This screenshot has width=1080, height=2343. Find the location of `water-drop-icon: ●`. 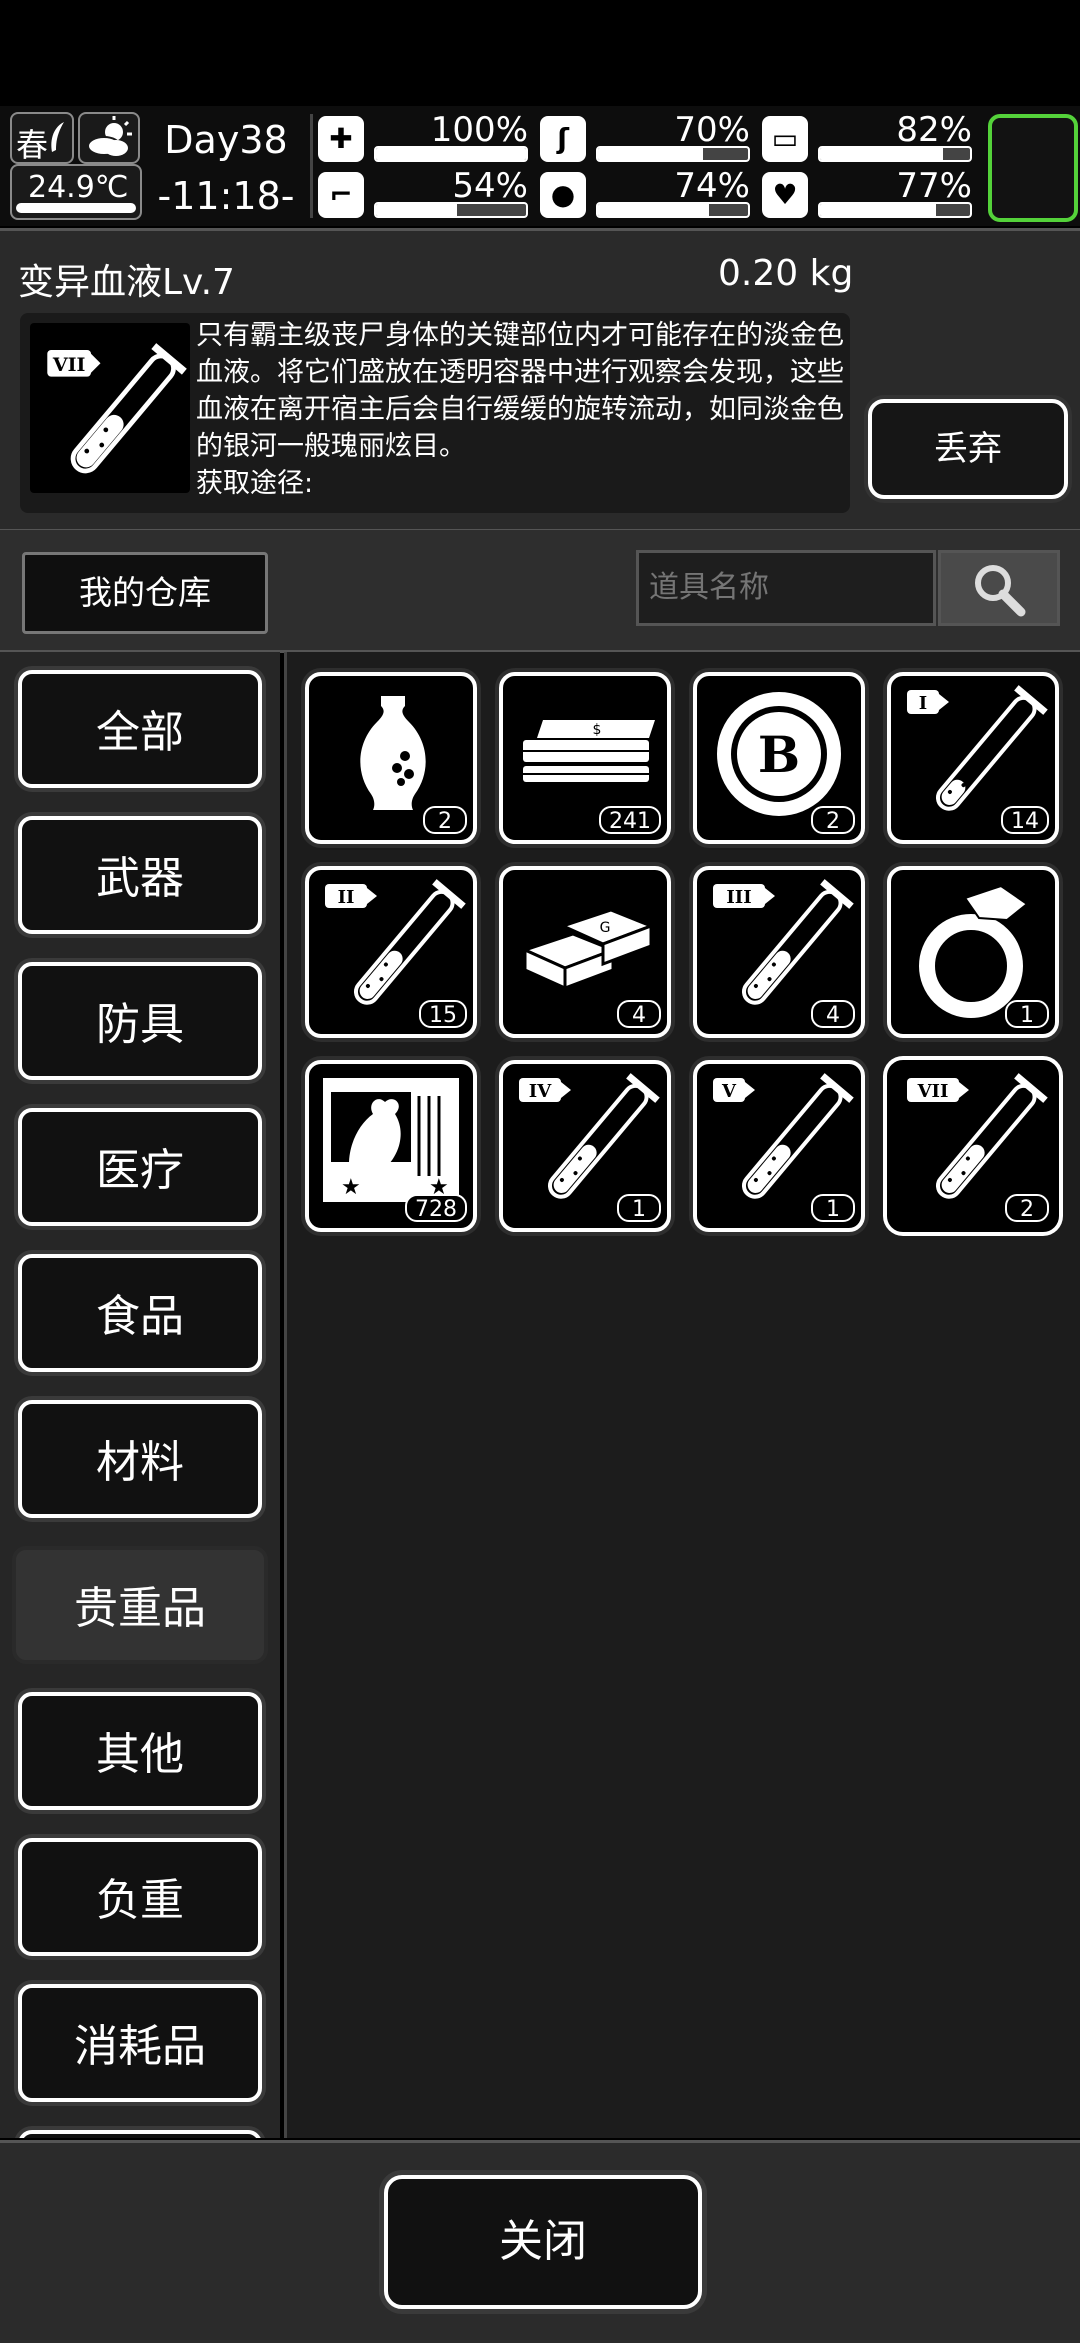

water-drop-icon: ● is located at coordinates (563, 195).